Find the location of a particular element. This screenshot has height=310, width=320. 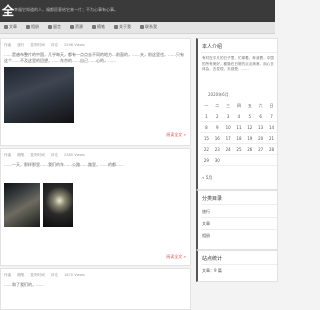

nav-item-about: 关于我 is located at coordinates (122, 27).